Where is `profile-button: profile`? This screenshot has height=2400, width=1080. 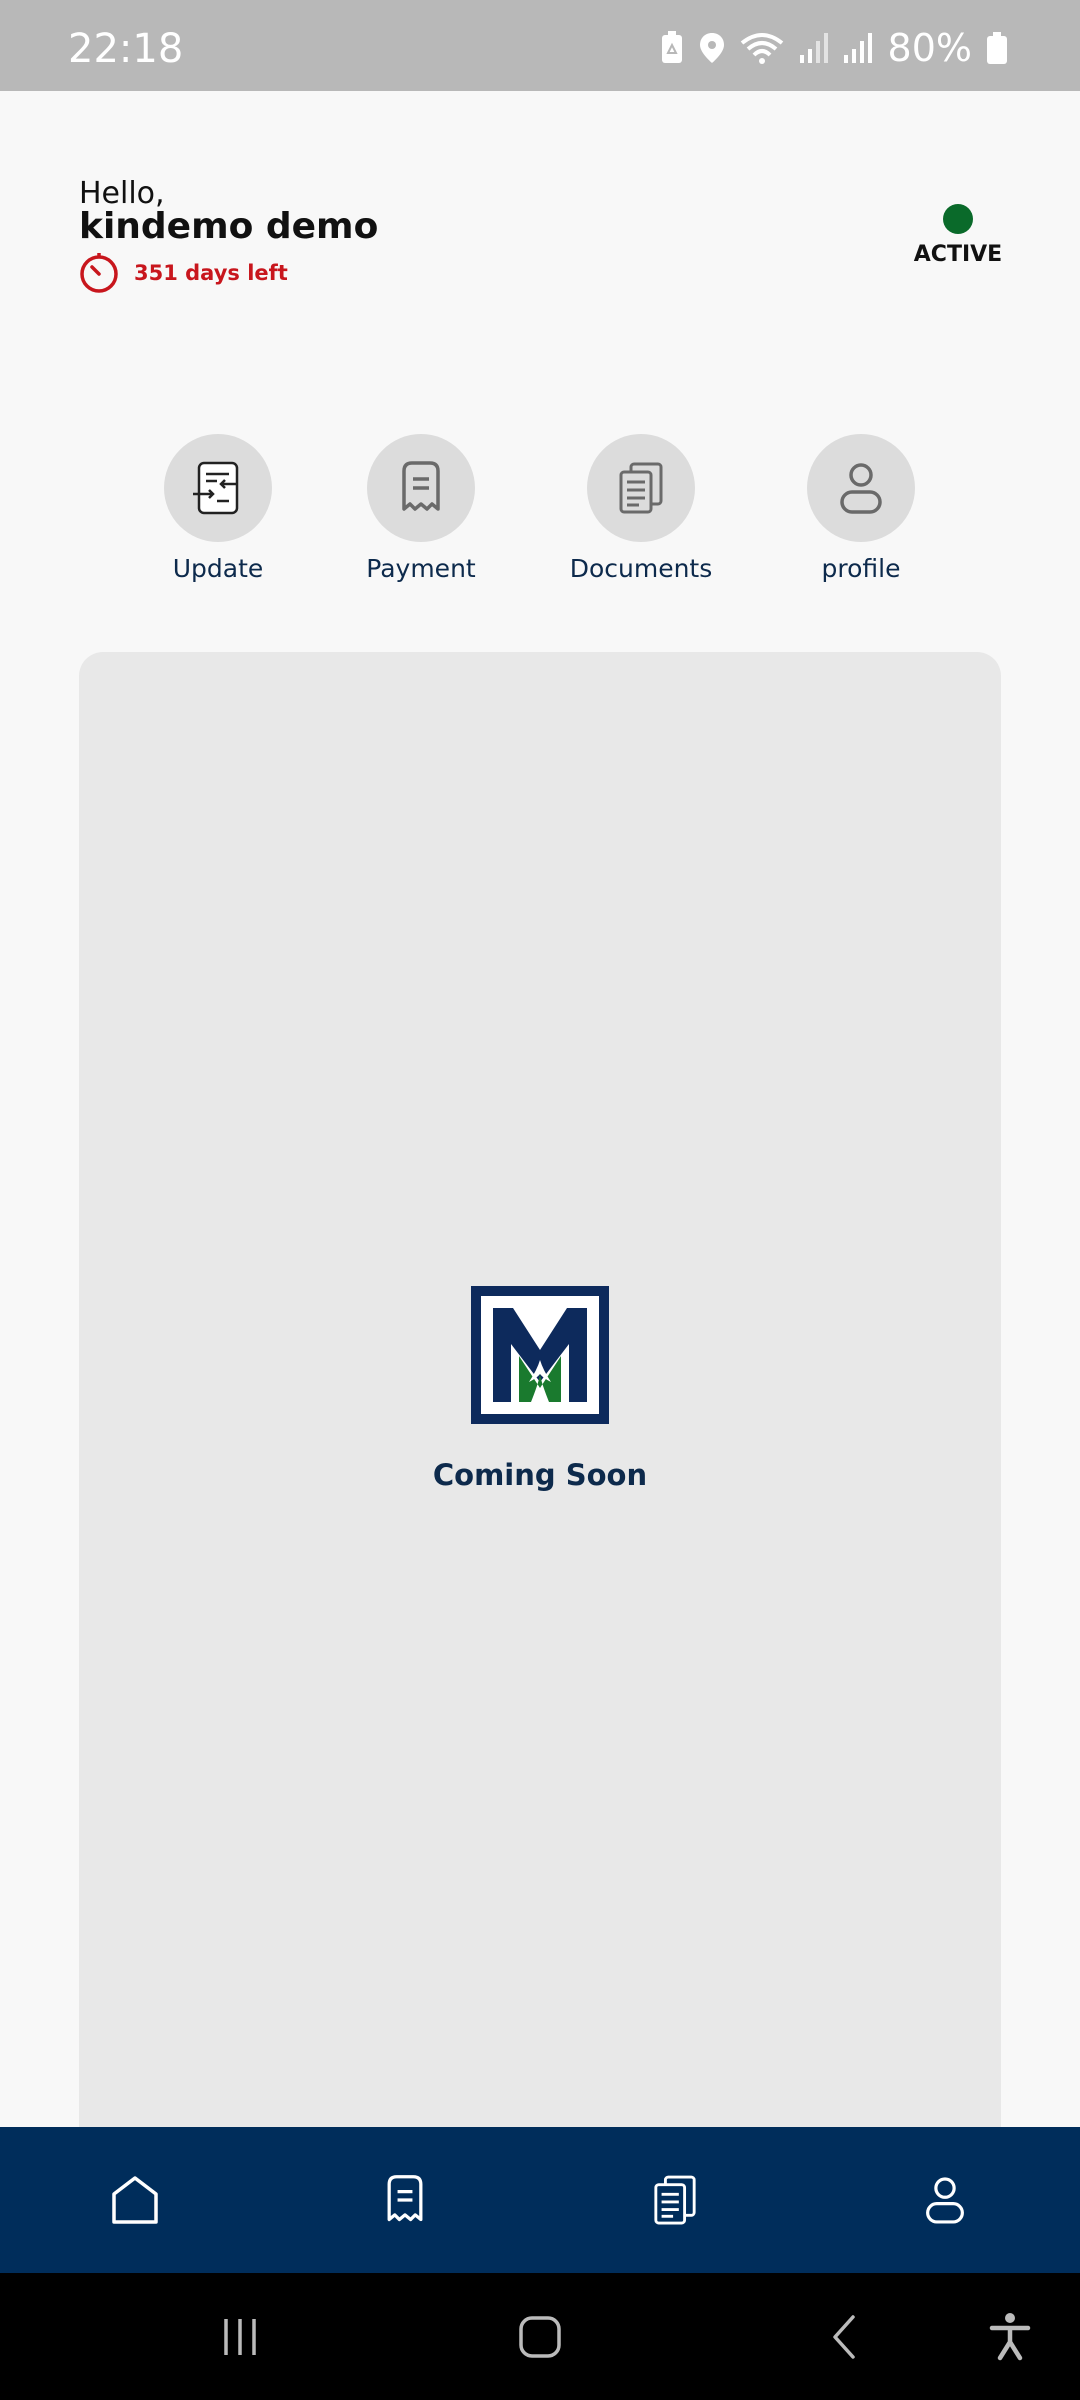
profile-button: profile is located at coordinates (861, 508).